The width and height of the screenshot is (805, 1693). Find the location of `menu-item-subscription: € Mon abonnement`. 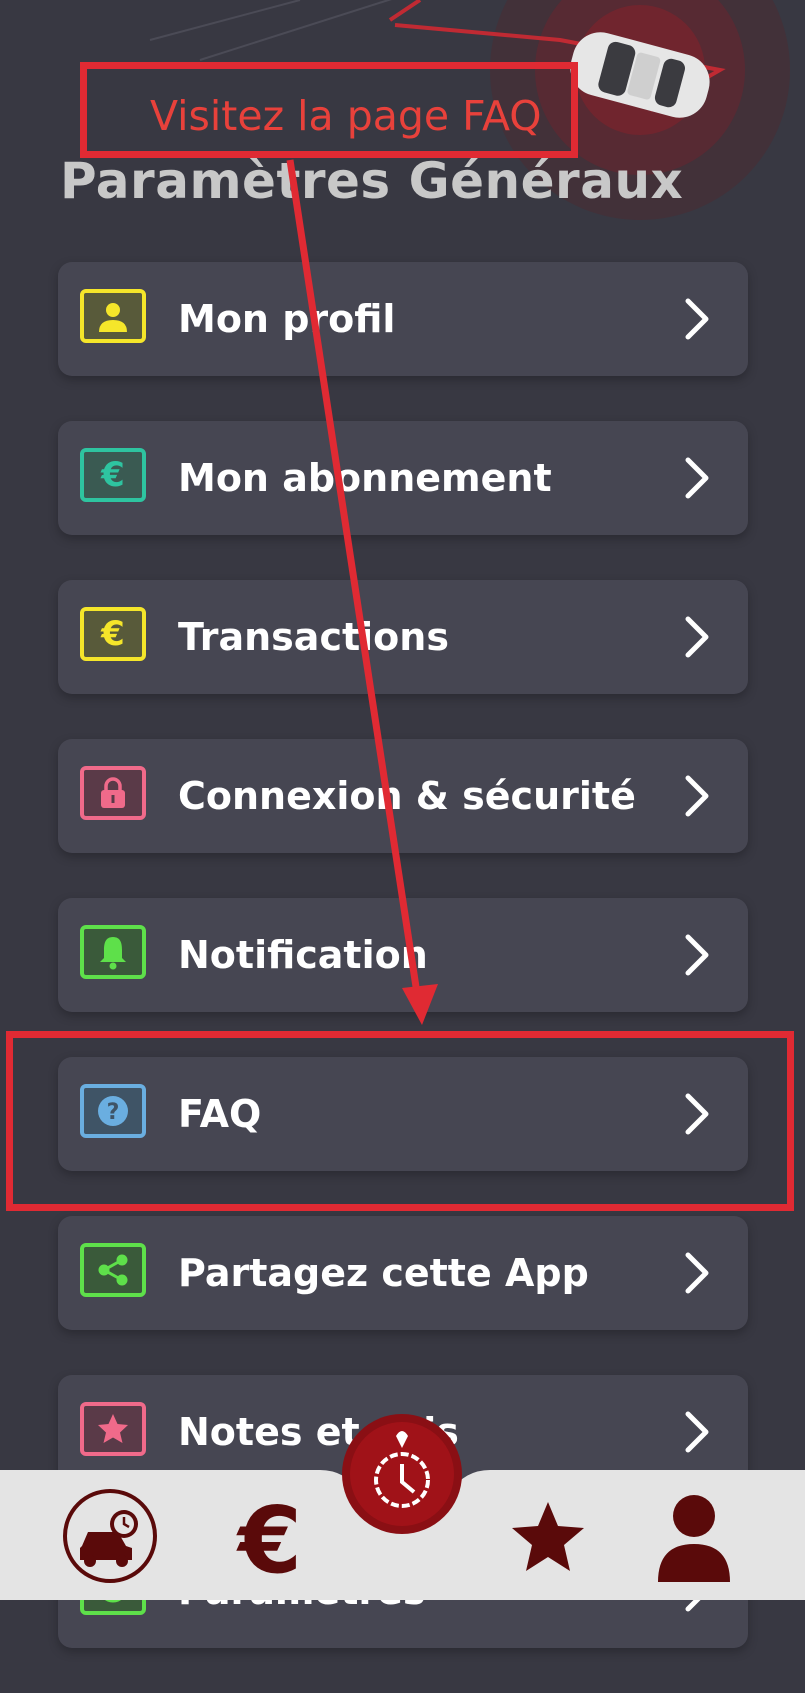

menu-item-subscription: € Mon abonnement is located at coordinates (403, 478).